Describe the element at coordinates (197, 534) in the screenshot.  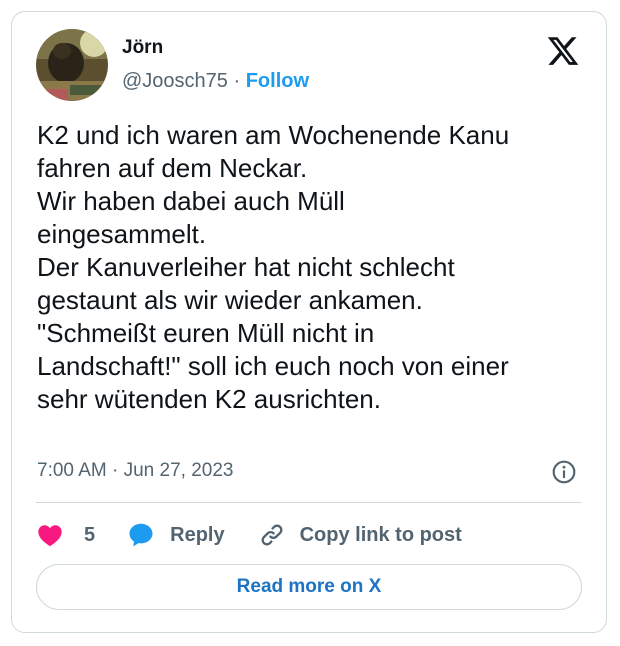
I see `reply-label: Reply` at that location.